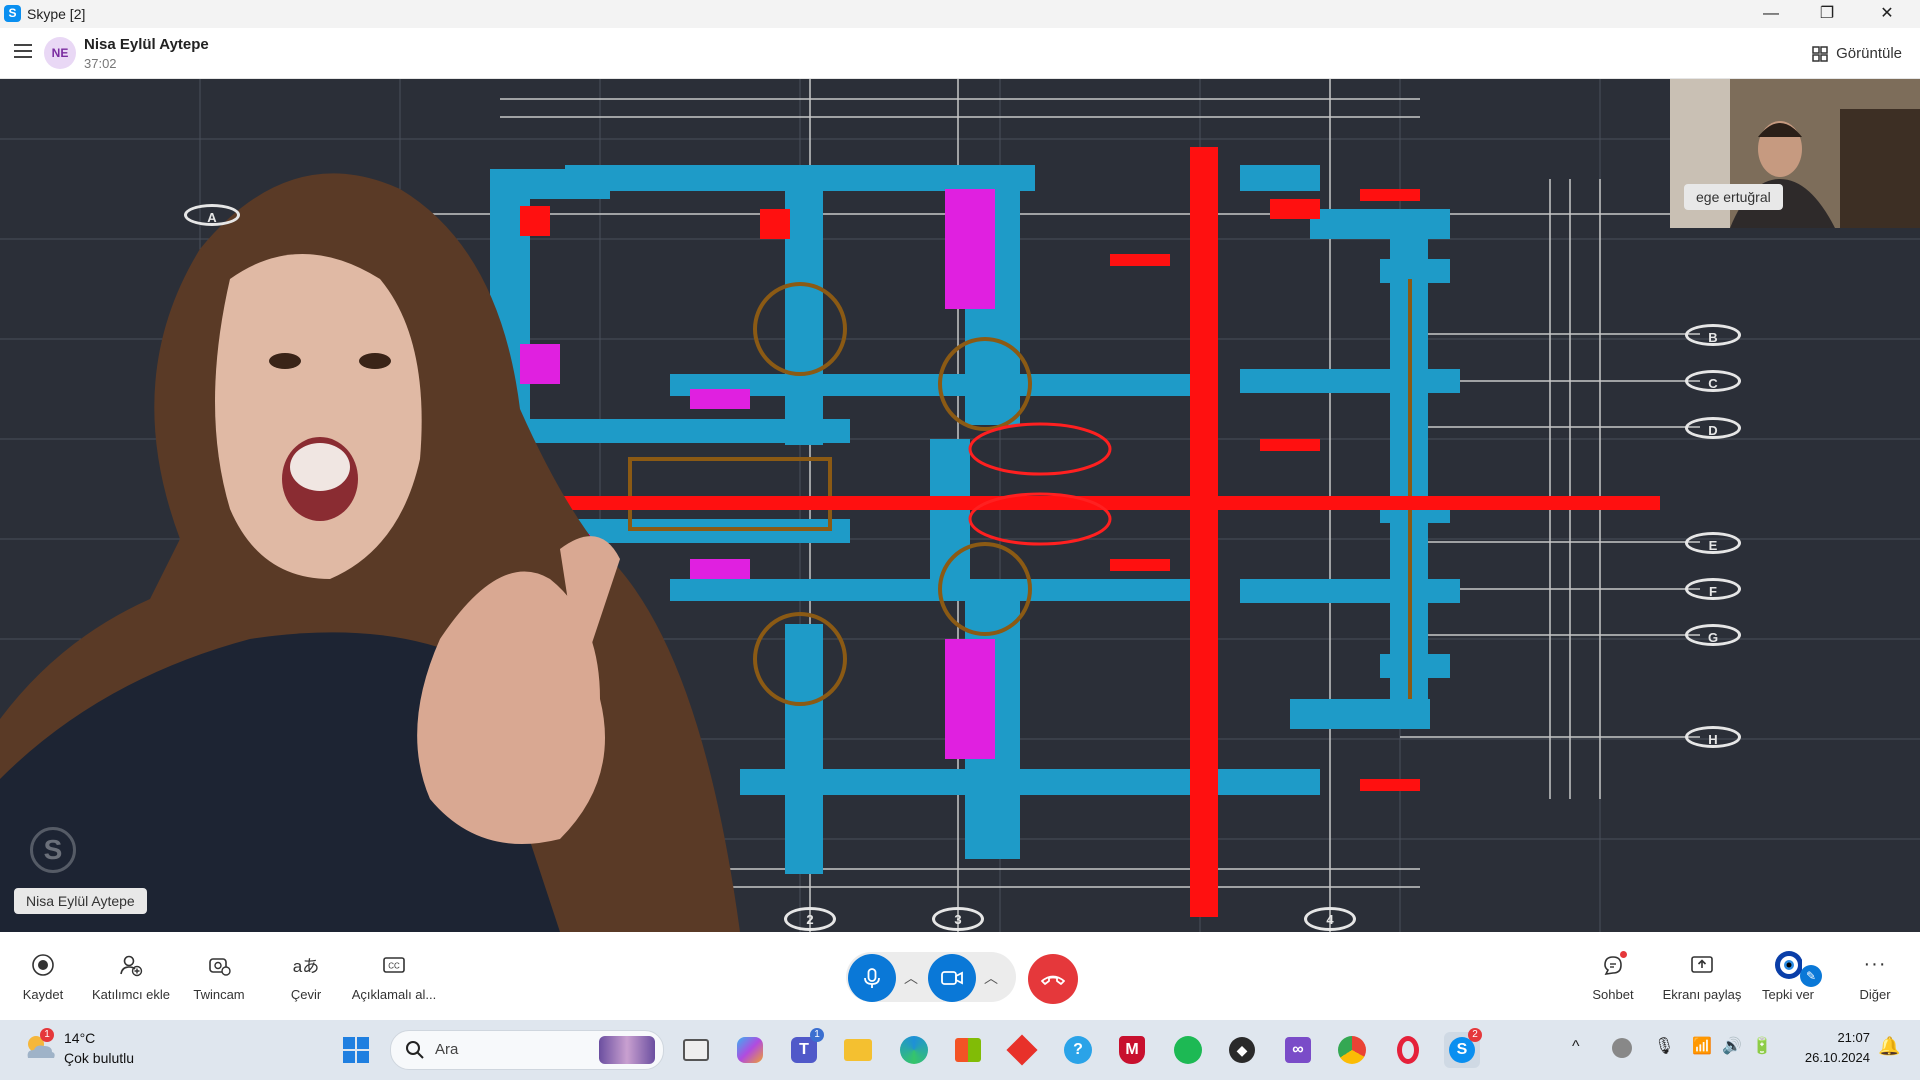 This screenshot has height=1080, width=1920. What do you see at coordinates (219, 965) in the screenshot?
I see `twincam-icon` at bounding box center [219, 965].